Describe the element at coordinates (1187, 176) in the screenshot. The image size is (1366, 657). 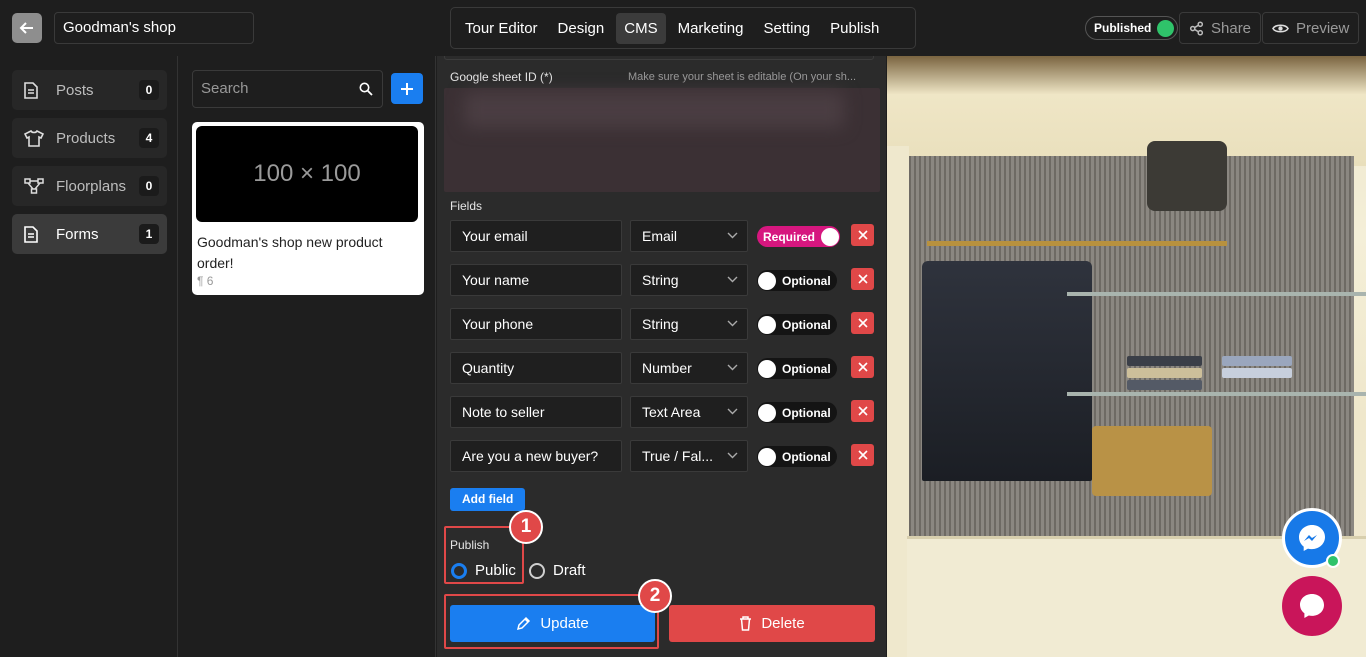
I see `preview-bag` at that location.